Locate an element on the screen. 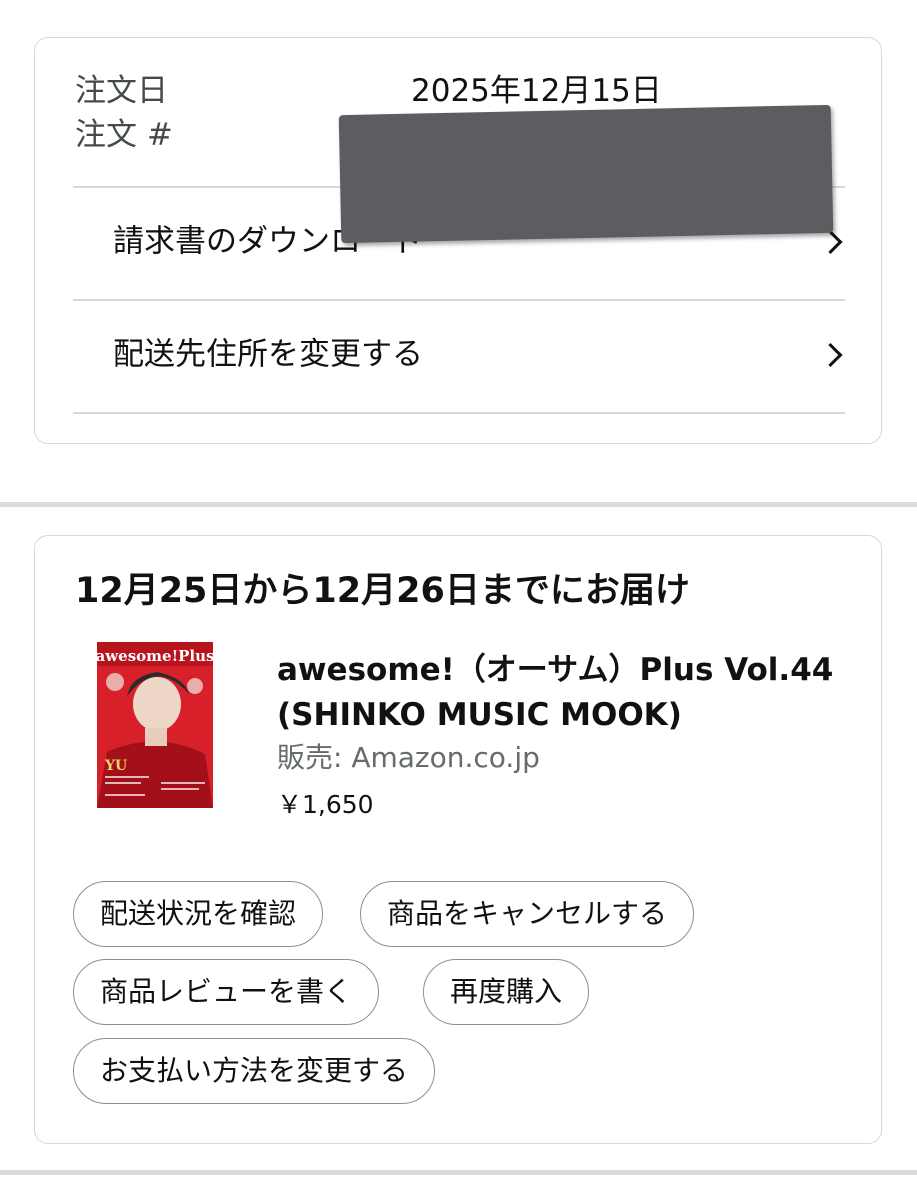 The height and width of the screenshot is (1200, 917). delivery-estimate-title: 12月25日から12月26日までにお届け is located at coordinates (382, 591).